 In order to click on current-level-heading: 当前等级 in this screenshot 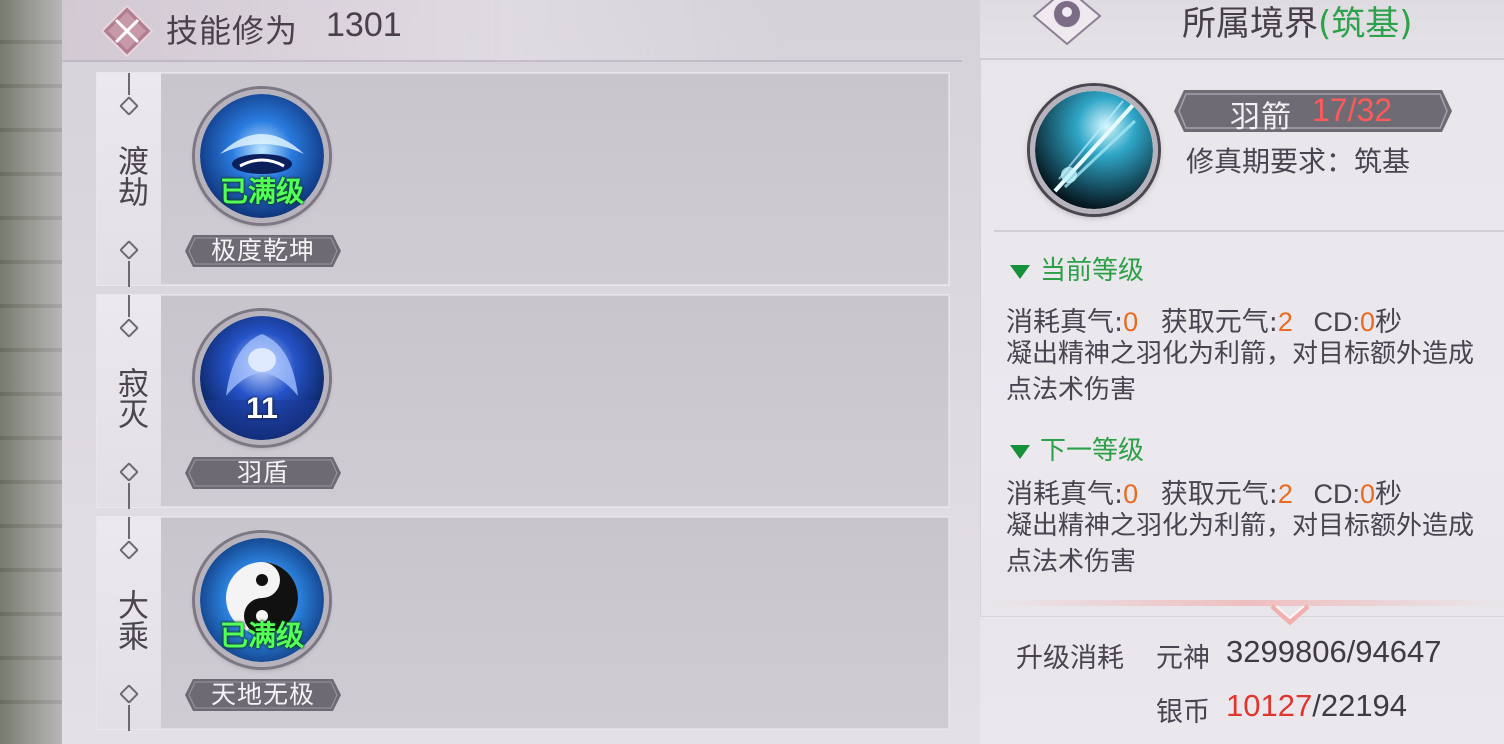, I will do `click(1077, 268)`.